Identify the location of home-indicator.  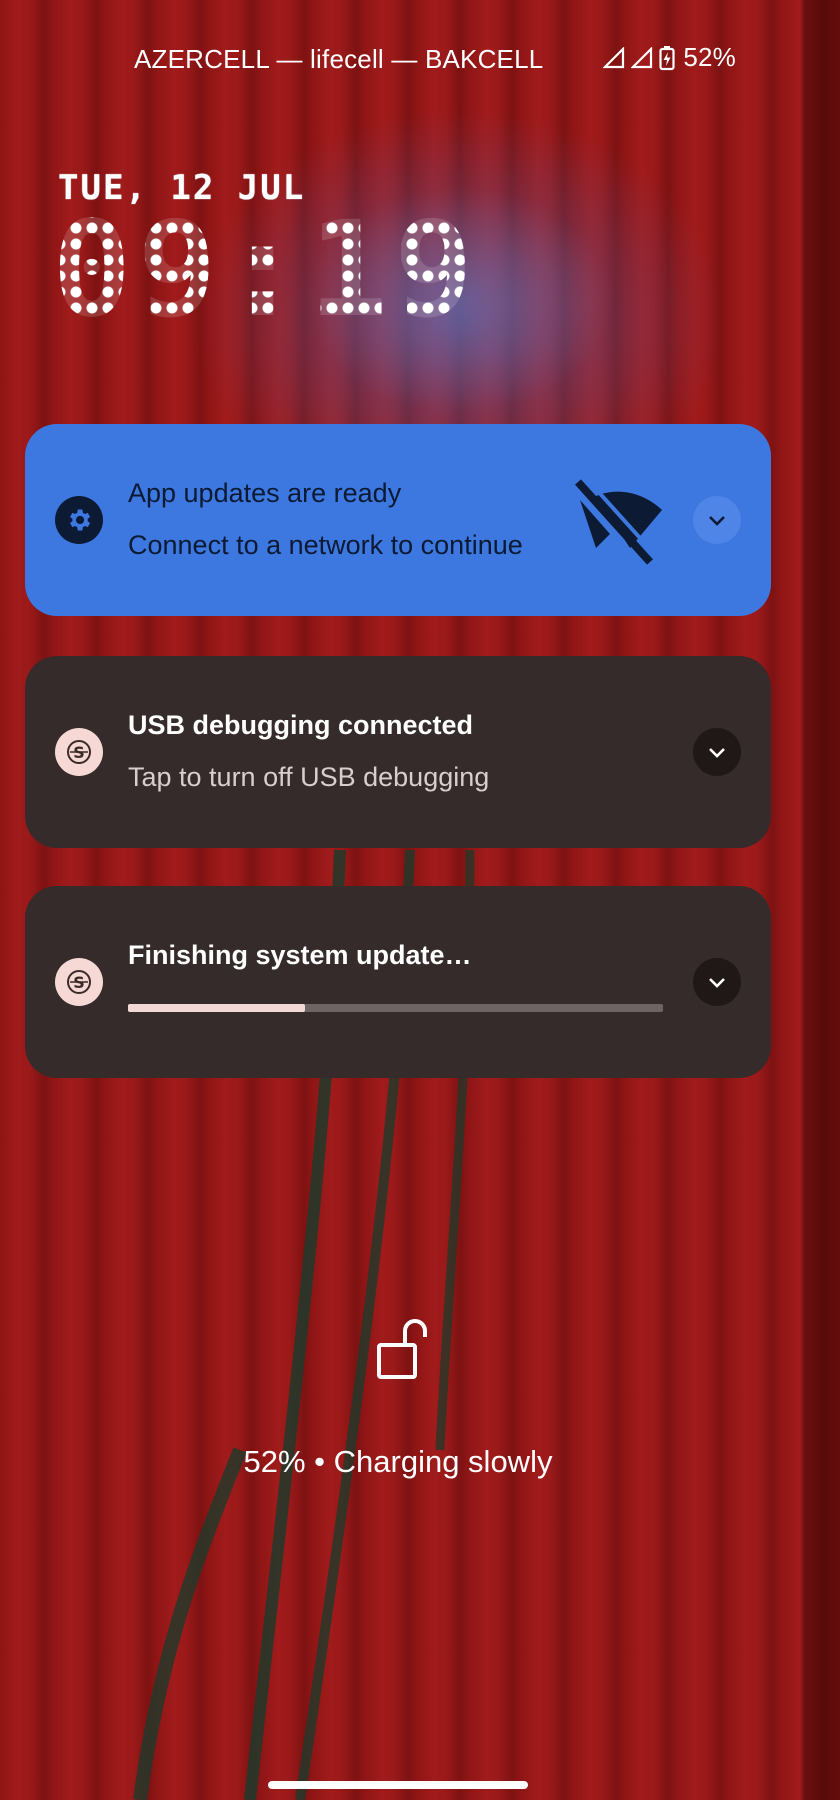
(398, 1785).